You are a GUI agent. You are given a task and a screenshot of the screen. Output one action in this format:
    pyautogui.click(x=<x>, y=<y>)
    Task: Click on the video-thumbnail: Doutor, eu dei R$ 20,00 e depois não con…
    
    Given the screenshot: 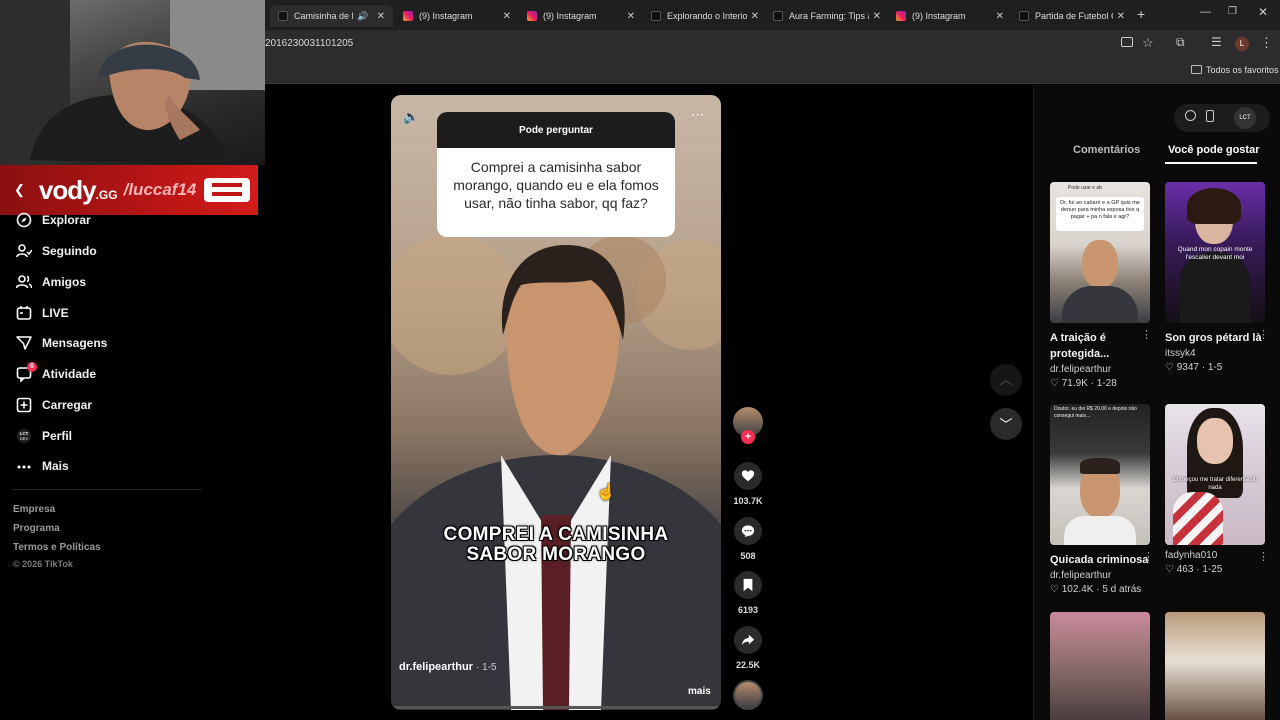 What is the action you would take?
    pyautogui.click(x=1100, y=474)
    